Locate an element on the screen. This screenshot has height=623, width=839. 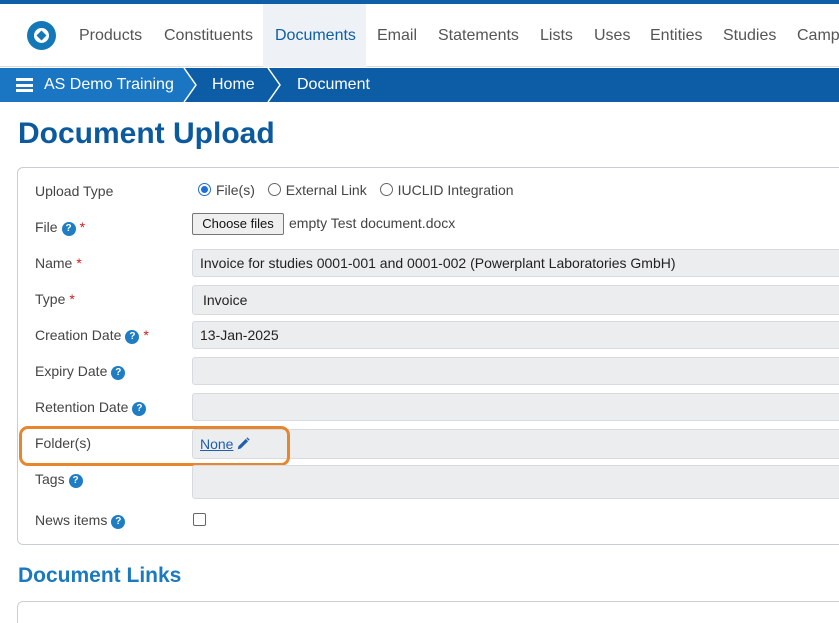
breadcrumb-document: Document is located at coordinates (333, 84).